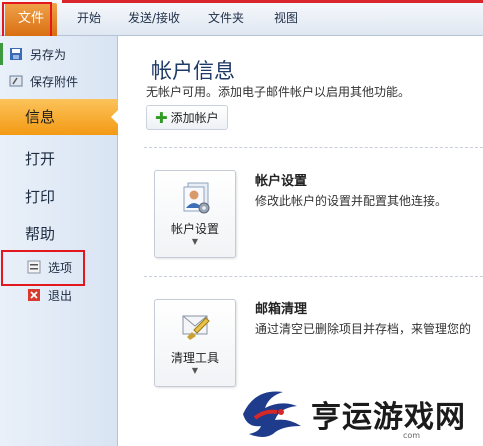  Describe the element at coordinates (194, 358) in the screenshot. I see `cleanup-tools-button-label: 清理工具` at that location.